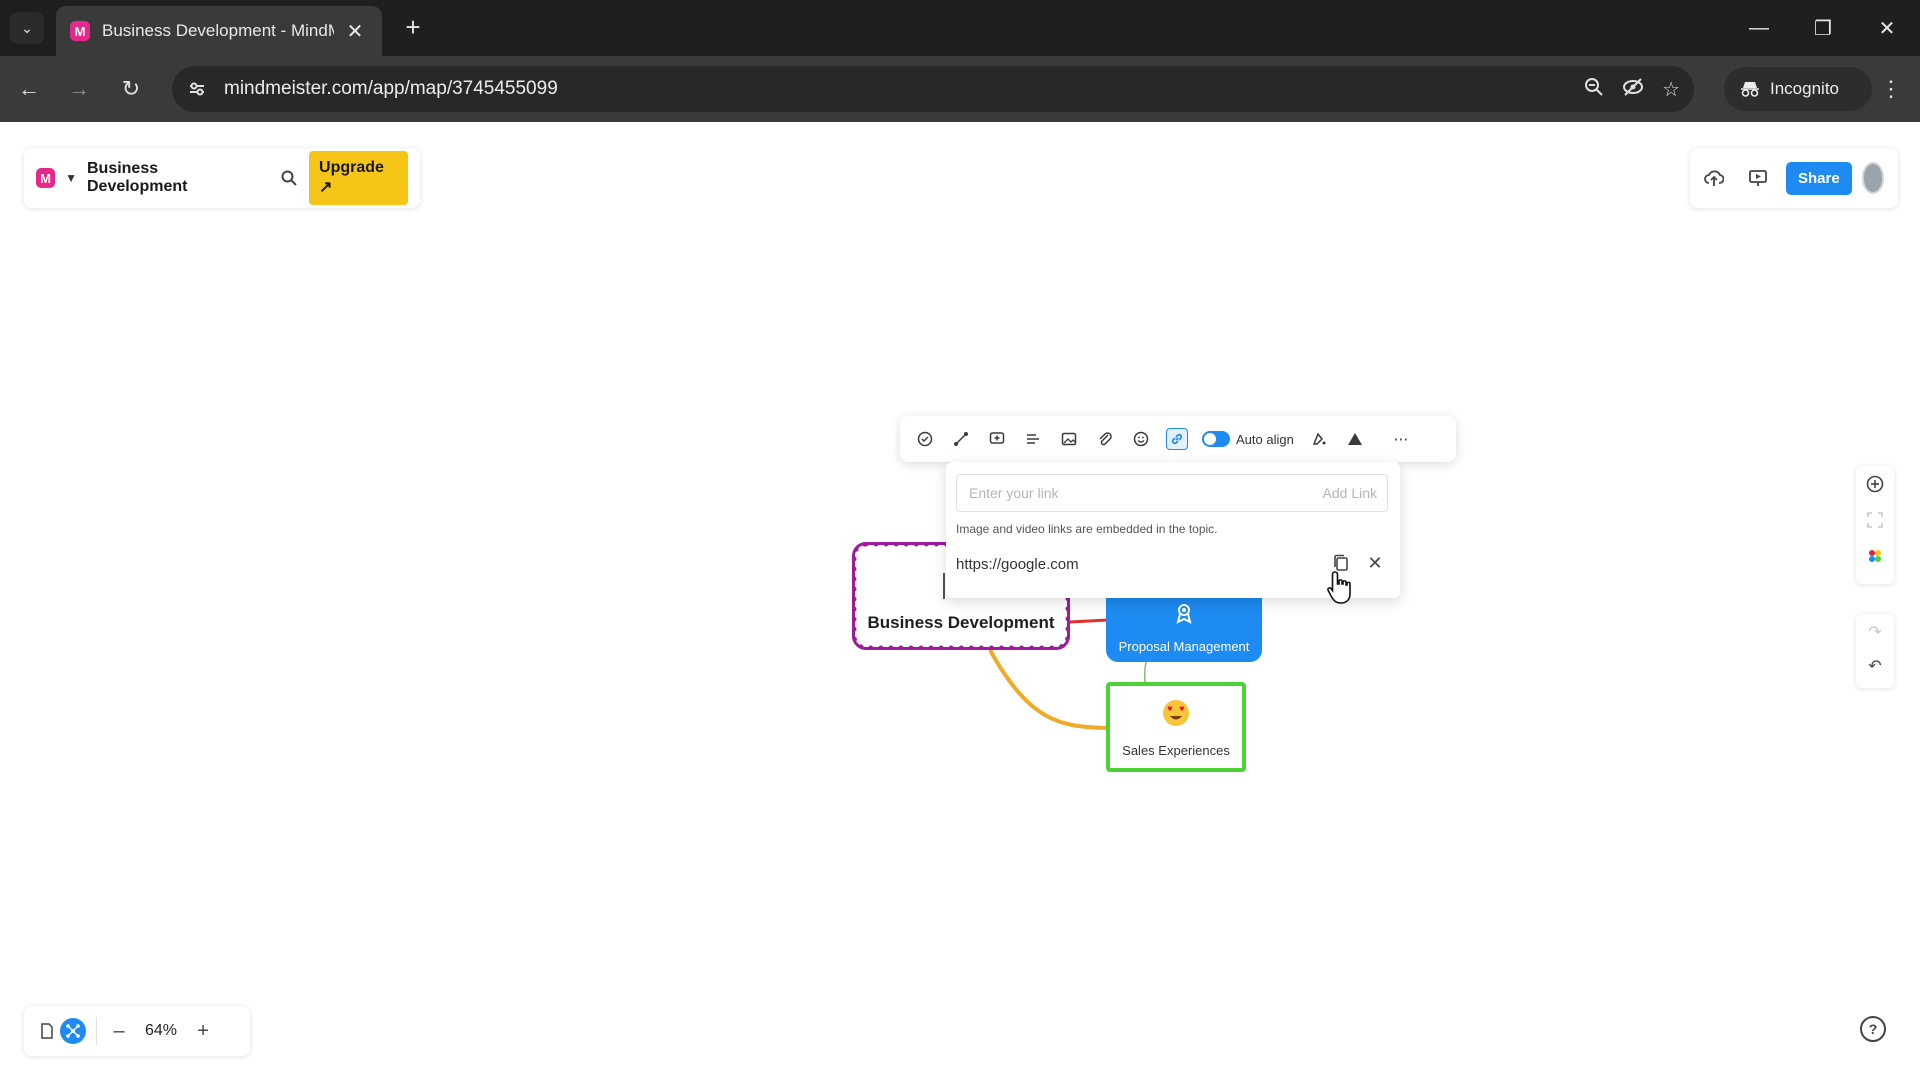  Describe the element at coordinates (1105, 439) in the screenshot. I see `attachment-icon` at that location.